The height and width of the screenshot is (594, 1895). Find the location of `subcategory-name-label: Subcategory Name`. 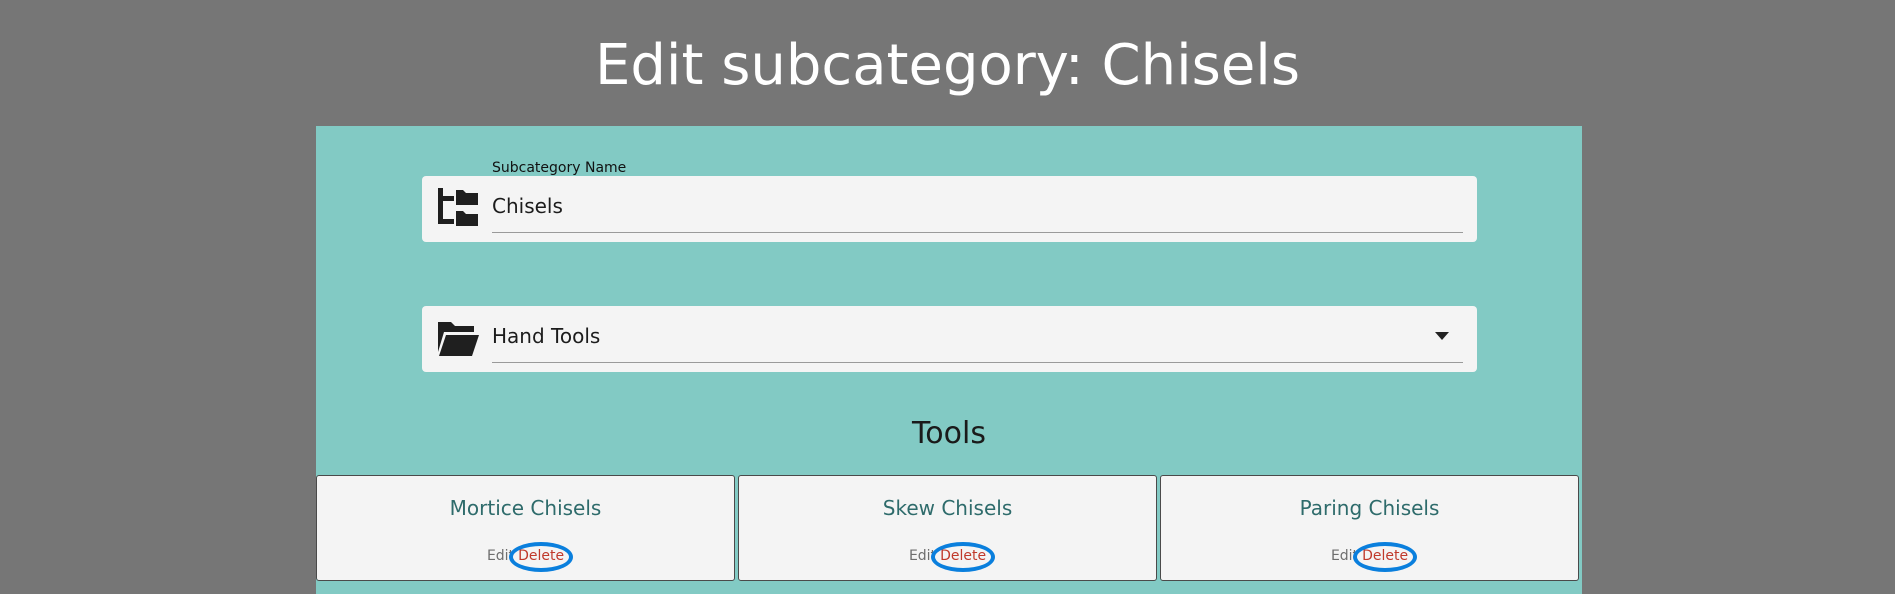

subcategory-name-label: Subcategory Name is located at coordinates (559, 168).